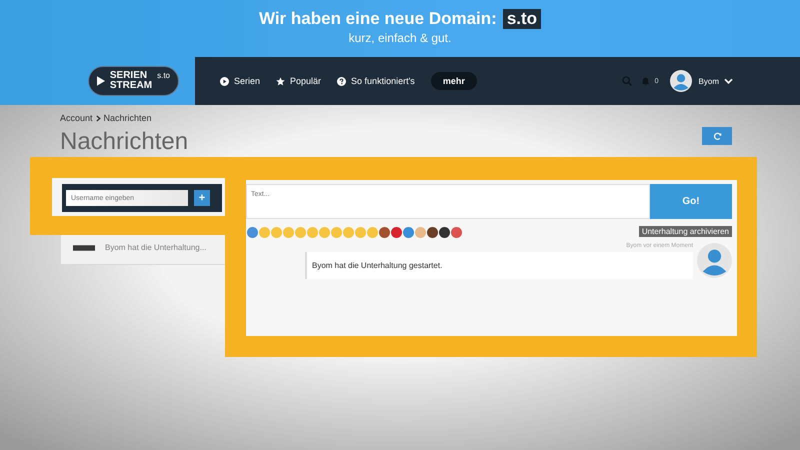  What do you see at coordinates (453, 81) in the screenshot?
I see `more-menu-button: mehr` at bounding box center [453, 81].